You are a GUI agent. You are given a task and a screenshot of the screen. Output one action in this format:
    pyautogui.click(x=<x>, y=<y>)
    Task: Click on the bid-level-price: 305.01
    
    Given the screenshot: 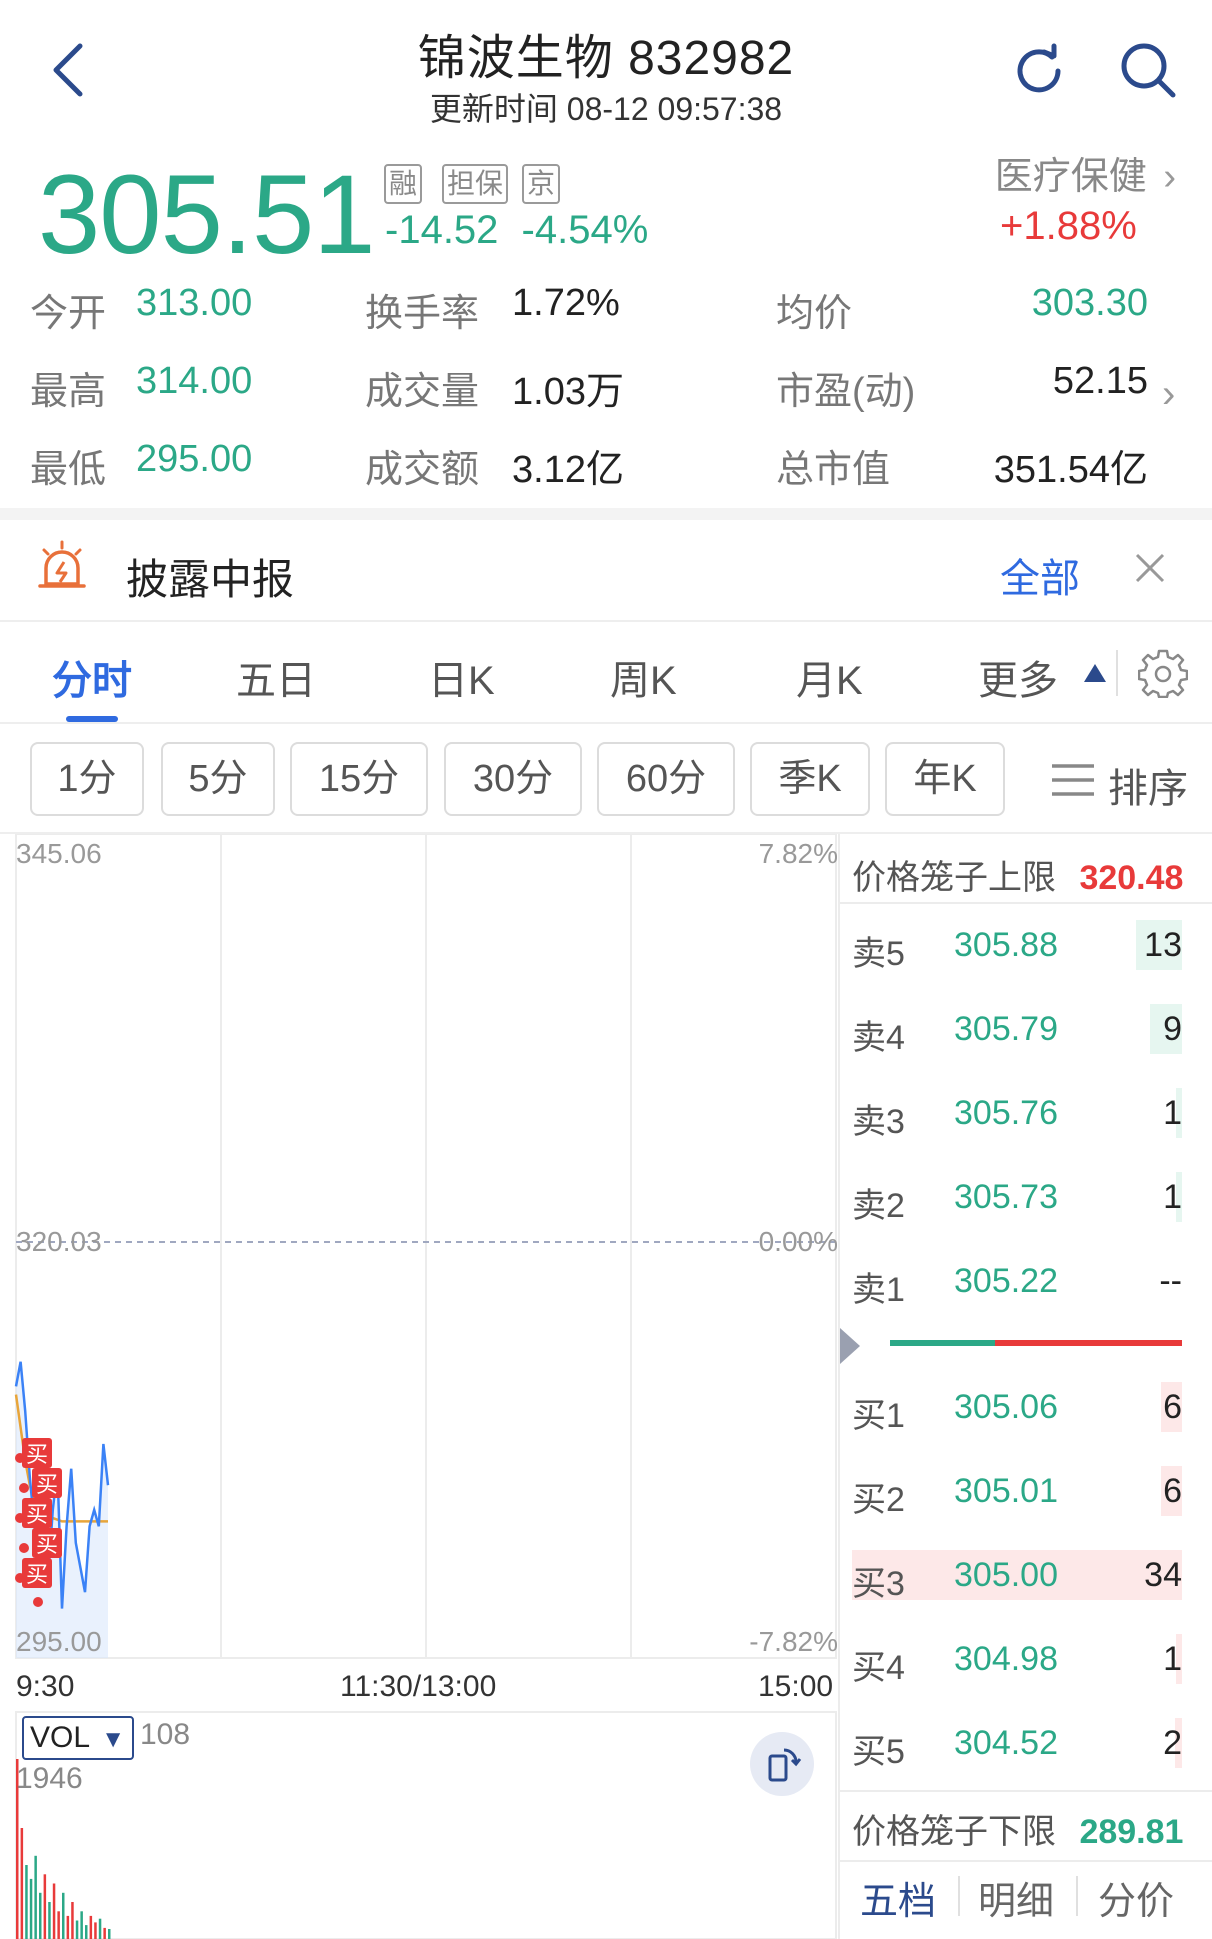 What is the action you would take?
    pyautogui.click(x=1006, y=1491)
    